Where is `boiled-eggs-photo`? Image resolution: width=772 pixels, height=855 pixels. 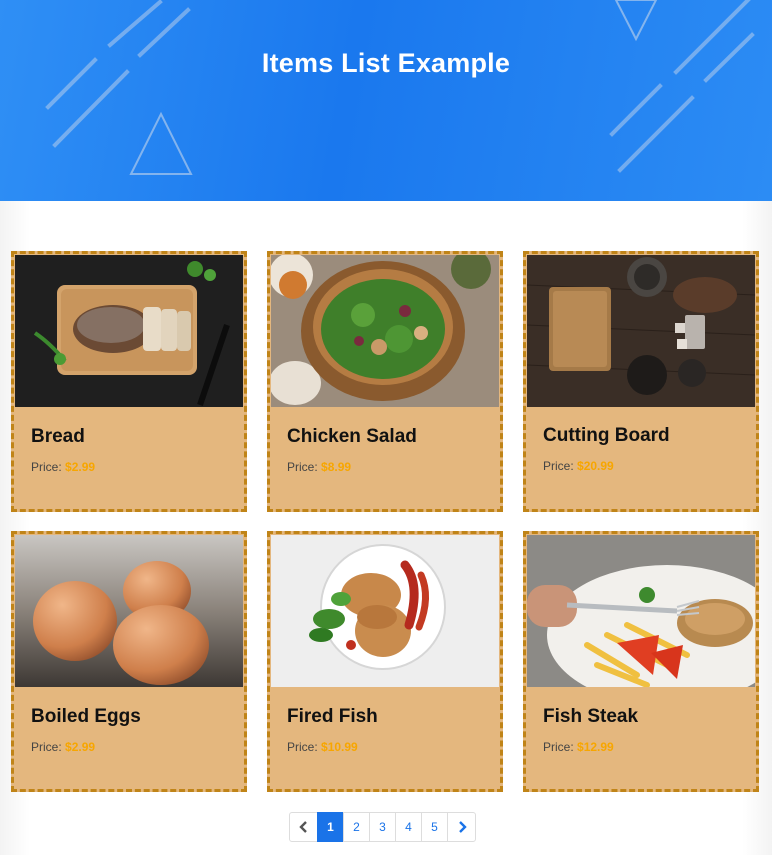 boiled-eggs-photo is located at coordinates (129, 611).